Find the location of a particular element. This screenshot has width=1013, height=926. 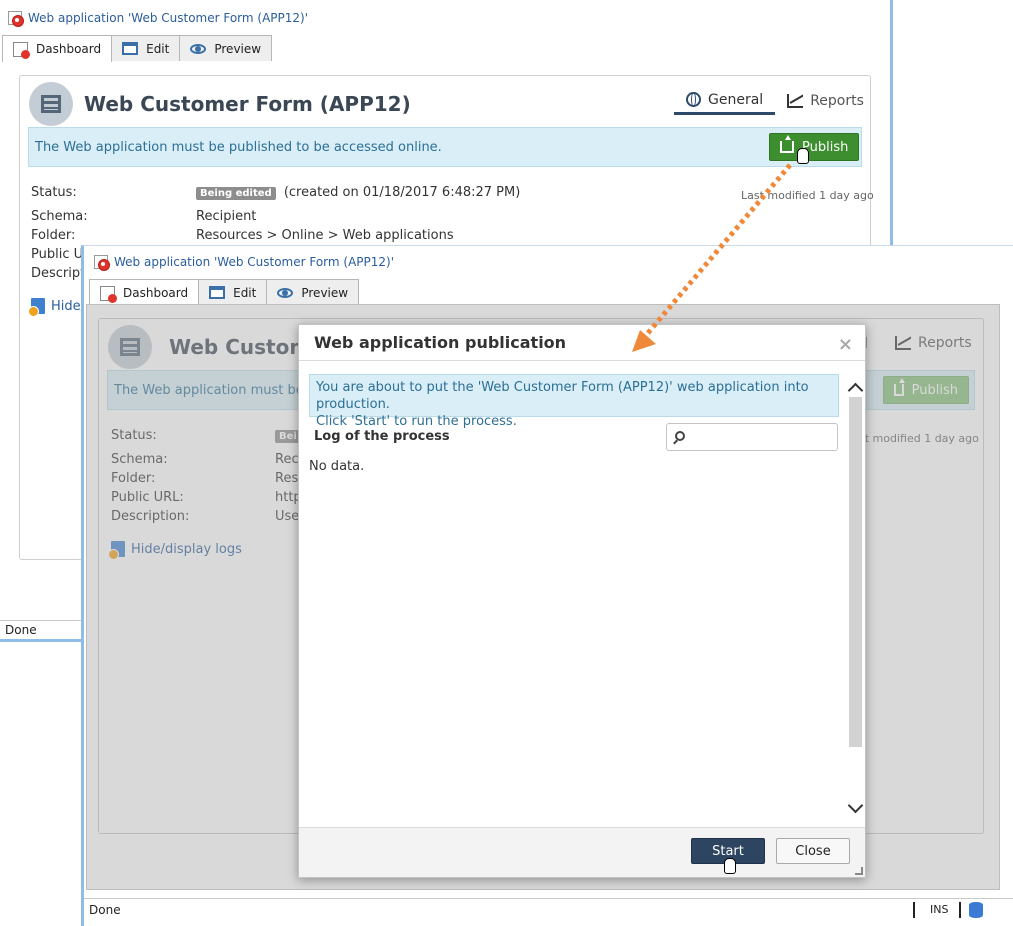

annotation-arrow is located at coordinates (712, 257).